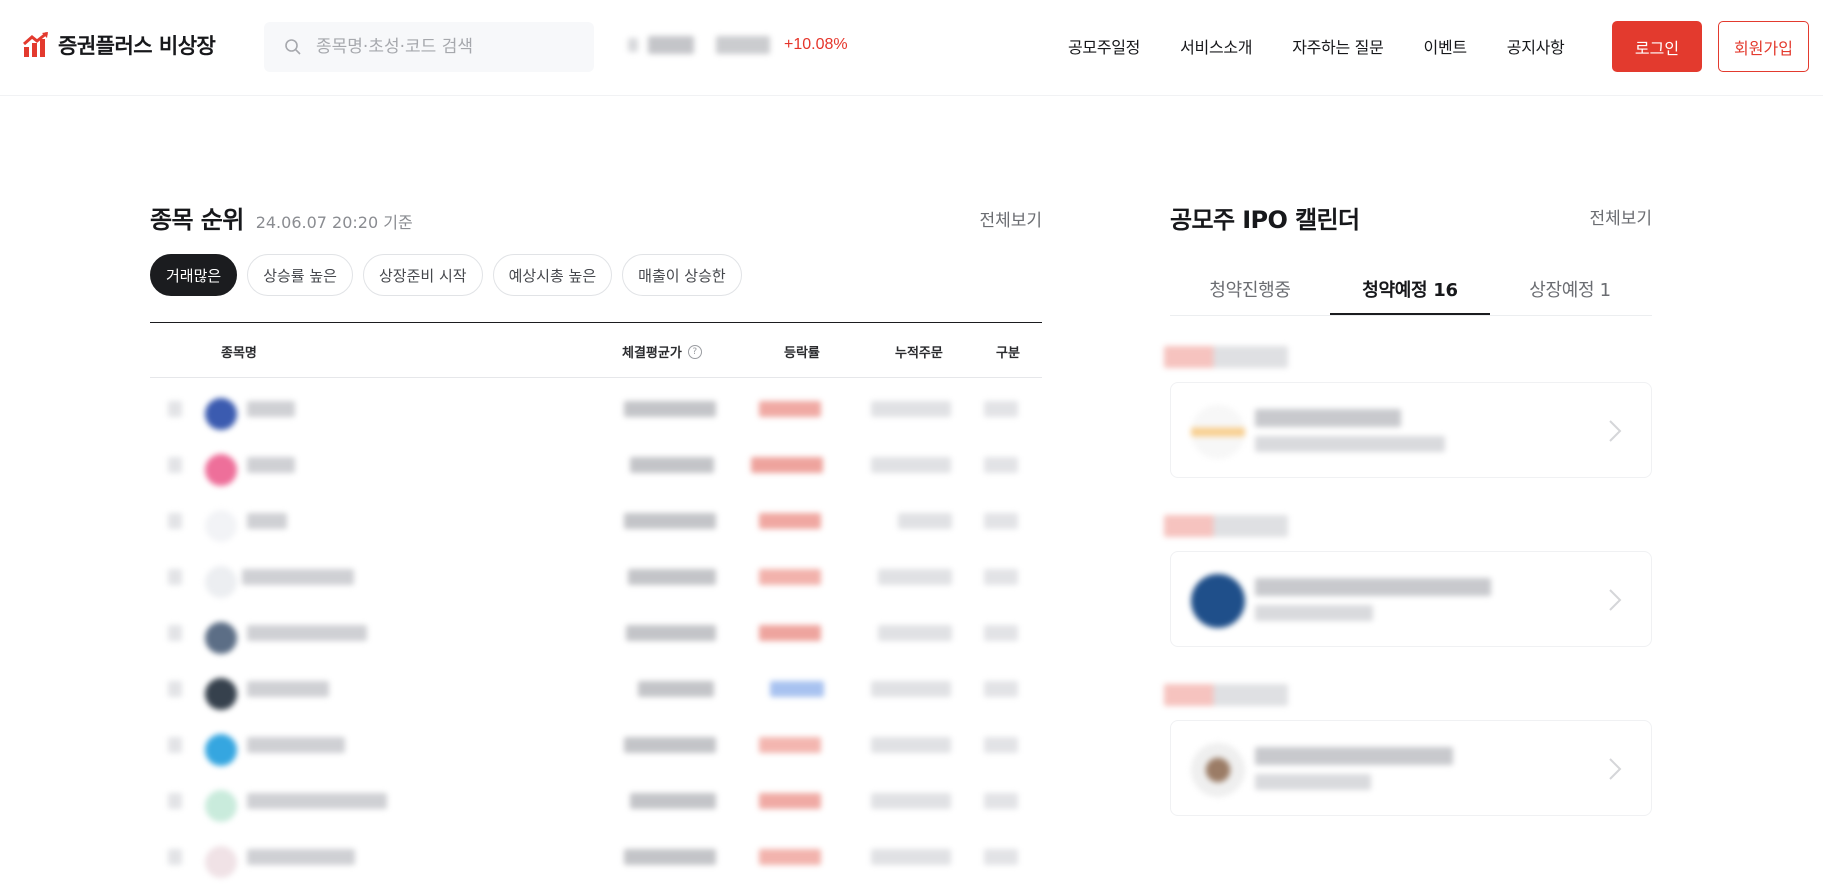 The image size is (1823, 893). Describe the element at coordinates (137, 46) in the screenshot. I see `brand-name: 증권플러스 비상장` at that location.